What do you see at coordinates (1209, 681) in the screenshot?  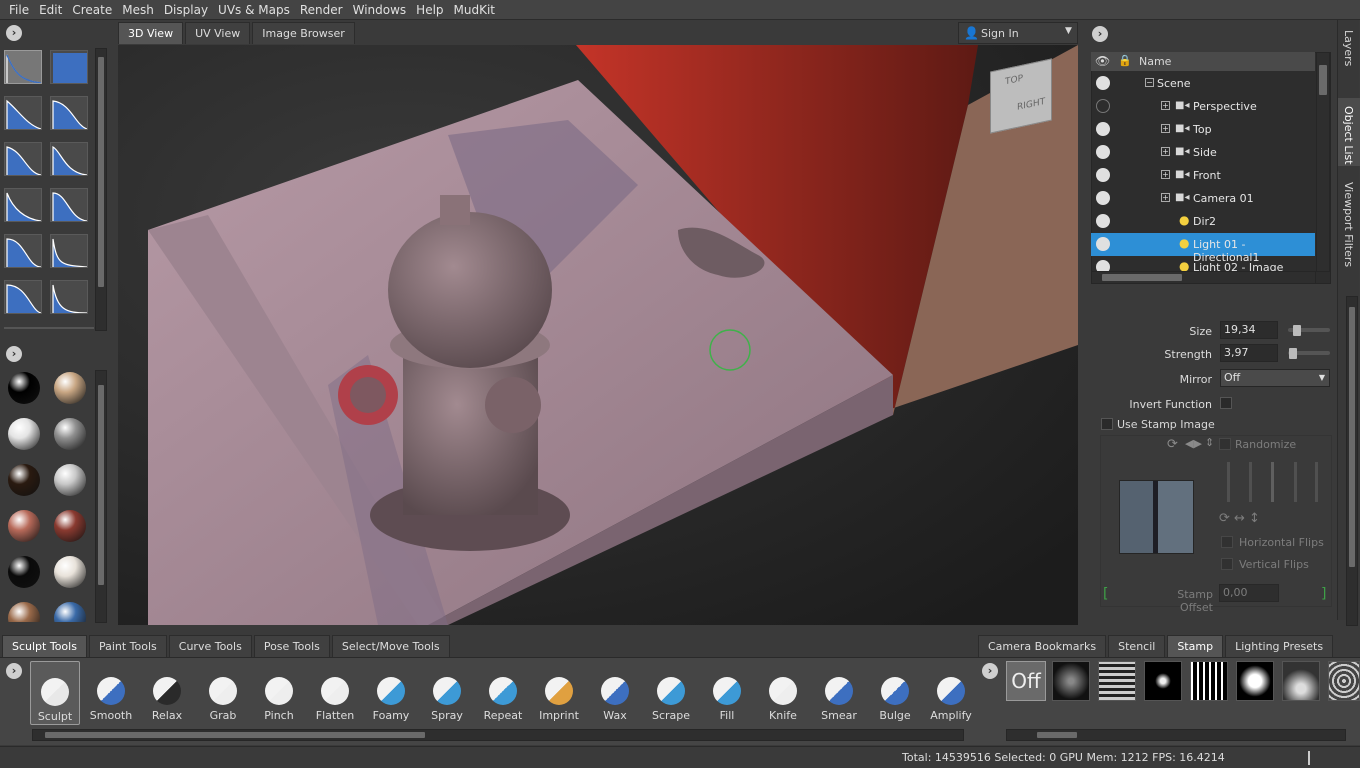 I see `stamp-thumb-streaks` at bounding box center [1209, 681].